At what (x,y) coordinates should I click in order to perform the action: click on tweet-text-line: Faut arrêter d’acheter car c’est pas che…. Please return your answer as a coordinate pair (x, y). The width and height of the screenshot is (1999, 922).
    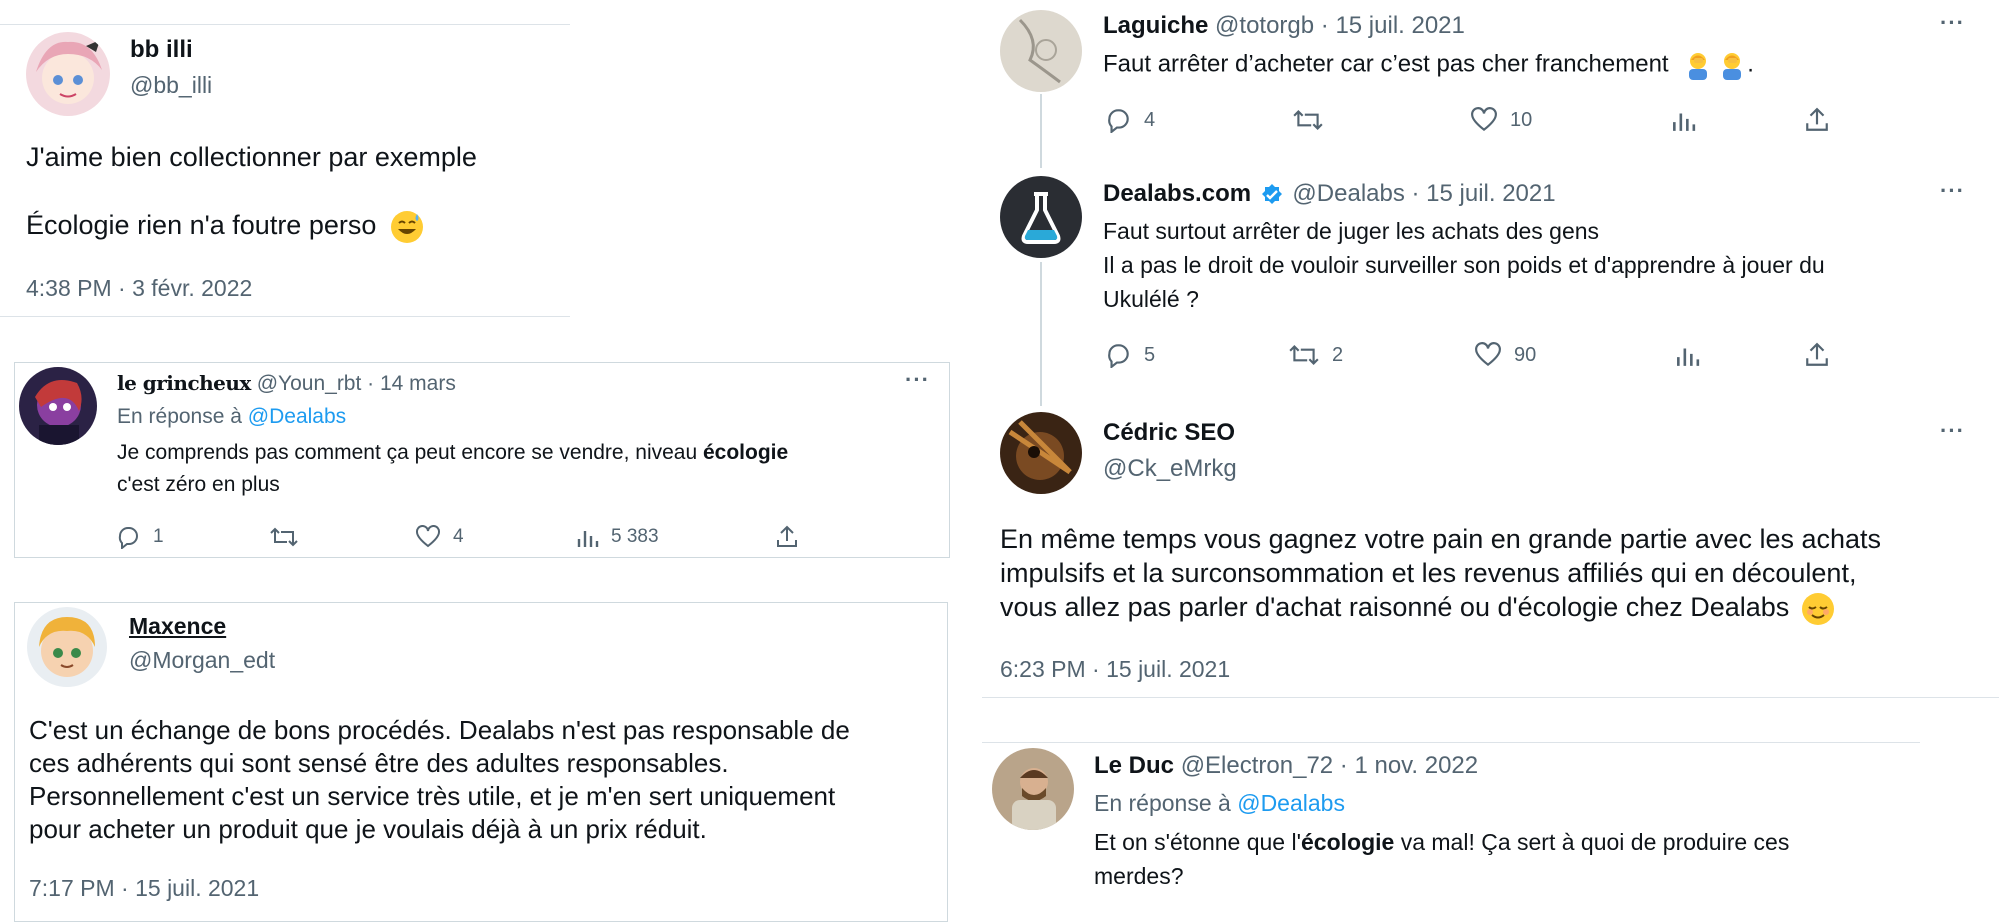
    Looking at the image, I should click on (1428, 65).